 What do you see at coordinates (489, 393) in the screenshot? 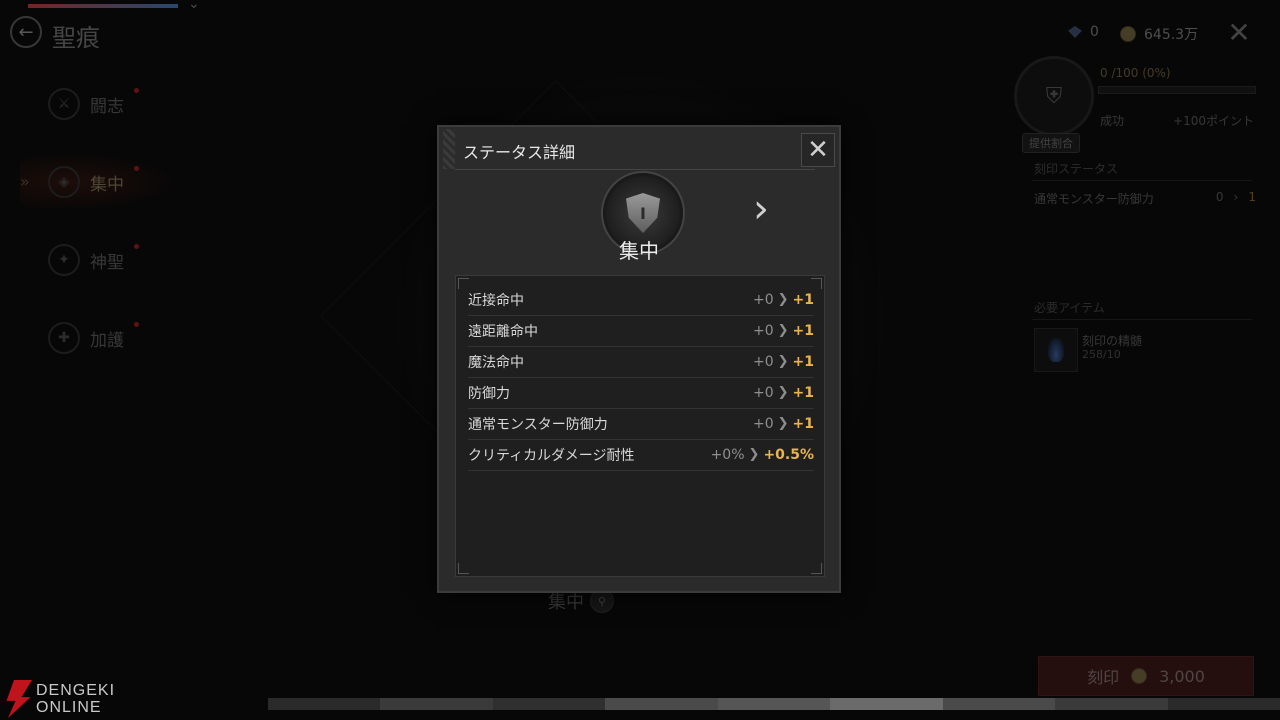
I see `stat-label: 防御力` at bounding box center [489, 393].